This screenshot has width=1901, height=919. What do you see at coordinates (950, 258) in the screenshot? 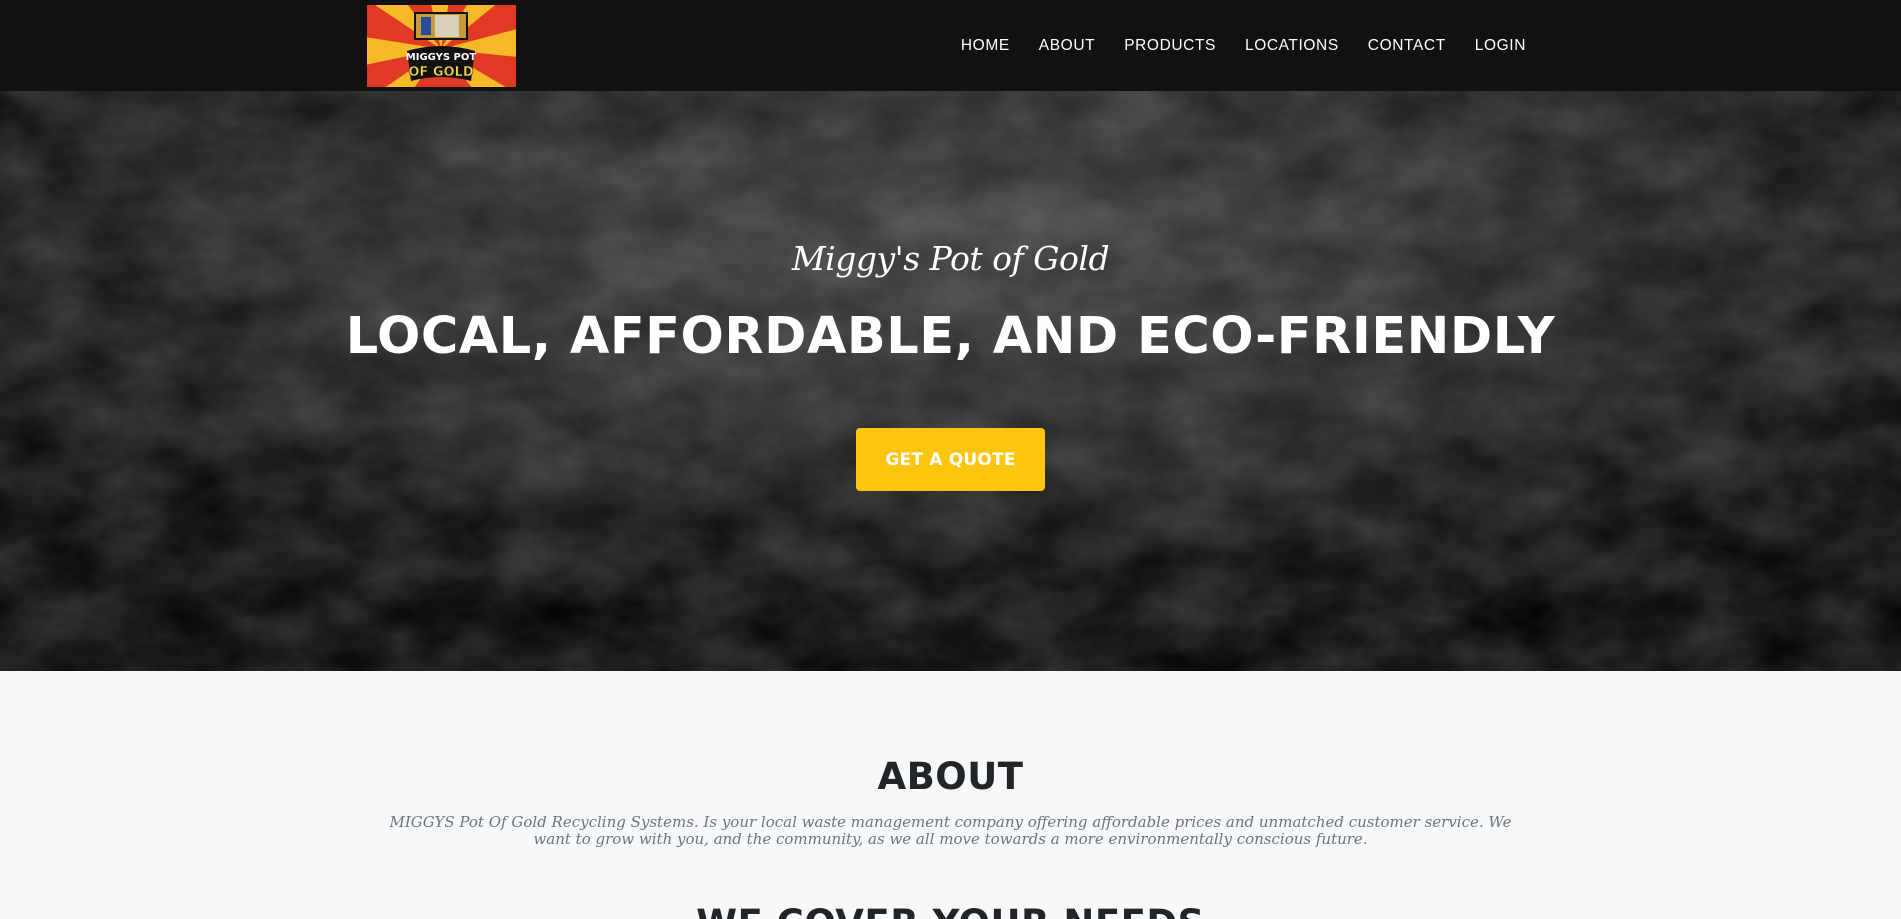
I see `hero-subtitle: Miggy's Pot of Gold` at bounding box center [950, 258].